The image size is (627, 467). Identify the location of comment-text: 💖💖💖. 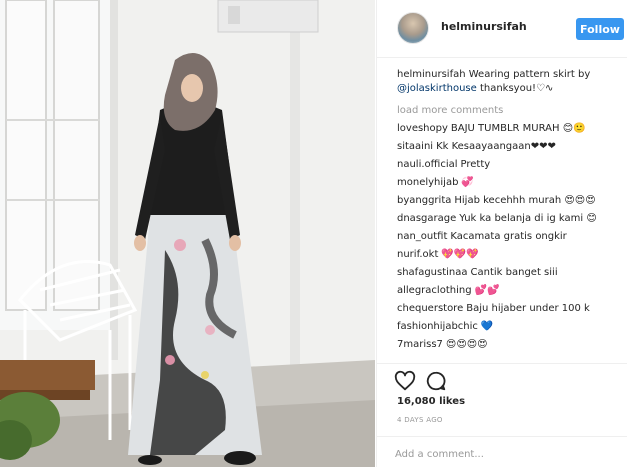
(460, 254).